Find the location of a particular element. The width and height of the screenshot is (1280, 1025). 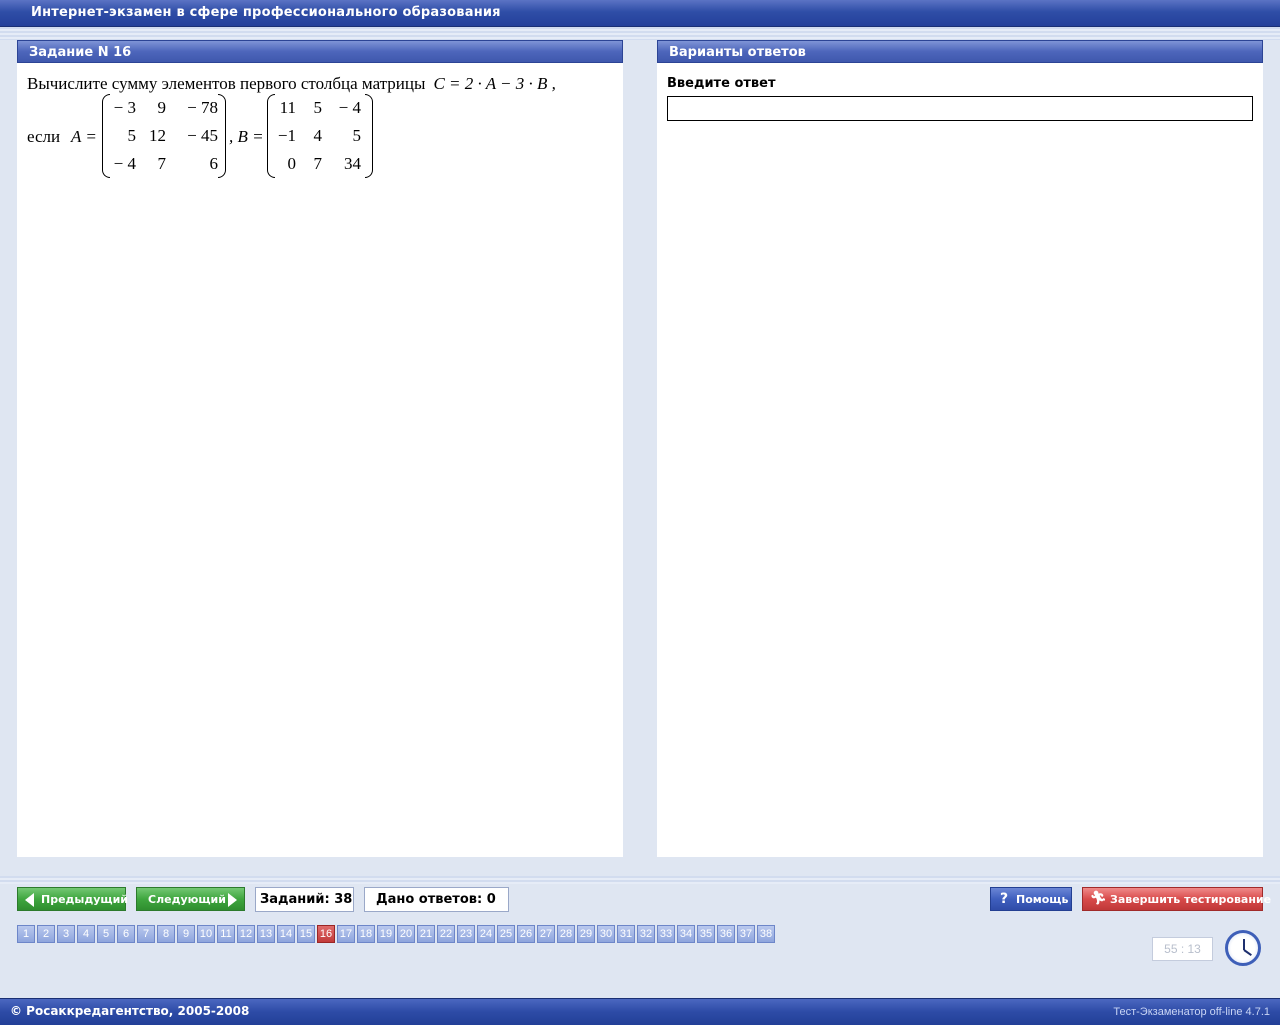

task-number-button: 38 is located at coordinates (766, 934).